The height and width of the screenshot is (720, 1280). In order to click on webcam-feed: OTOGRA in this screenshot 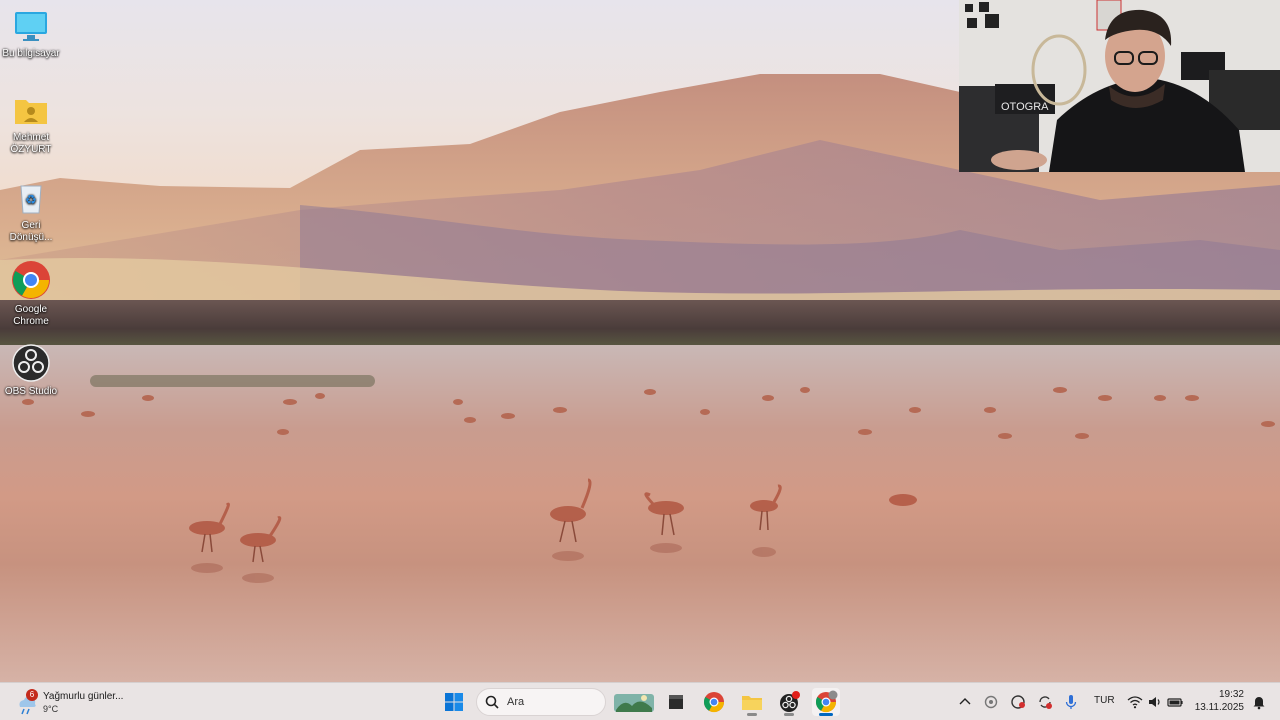, I will do `click(1119, 86)`.